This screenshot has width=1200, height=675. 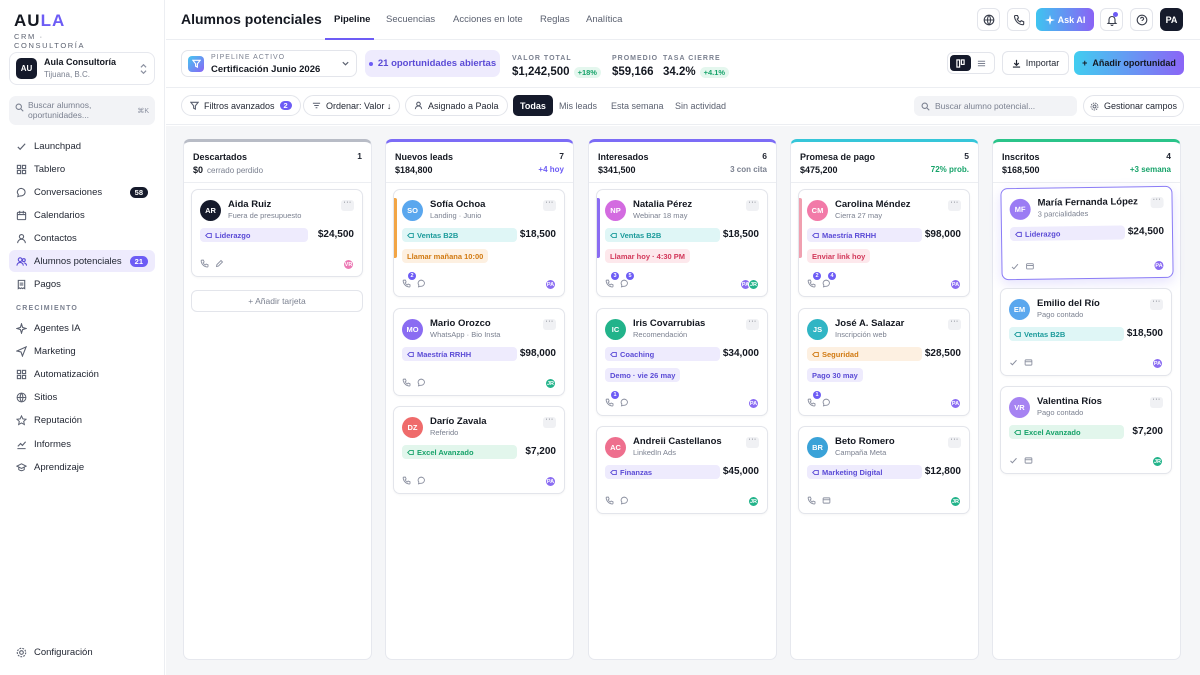 What do you see at coordinates (458, 421) in the screenshot?
I see `lead-name: Darío Zavala` at bounding box center [458, 421].